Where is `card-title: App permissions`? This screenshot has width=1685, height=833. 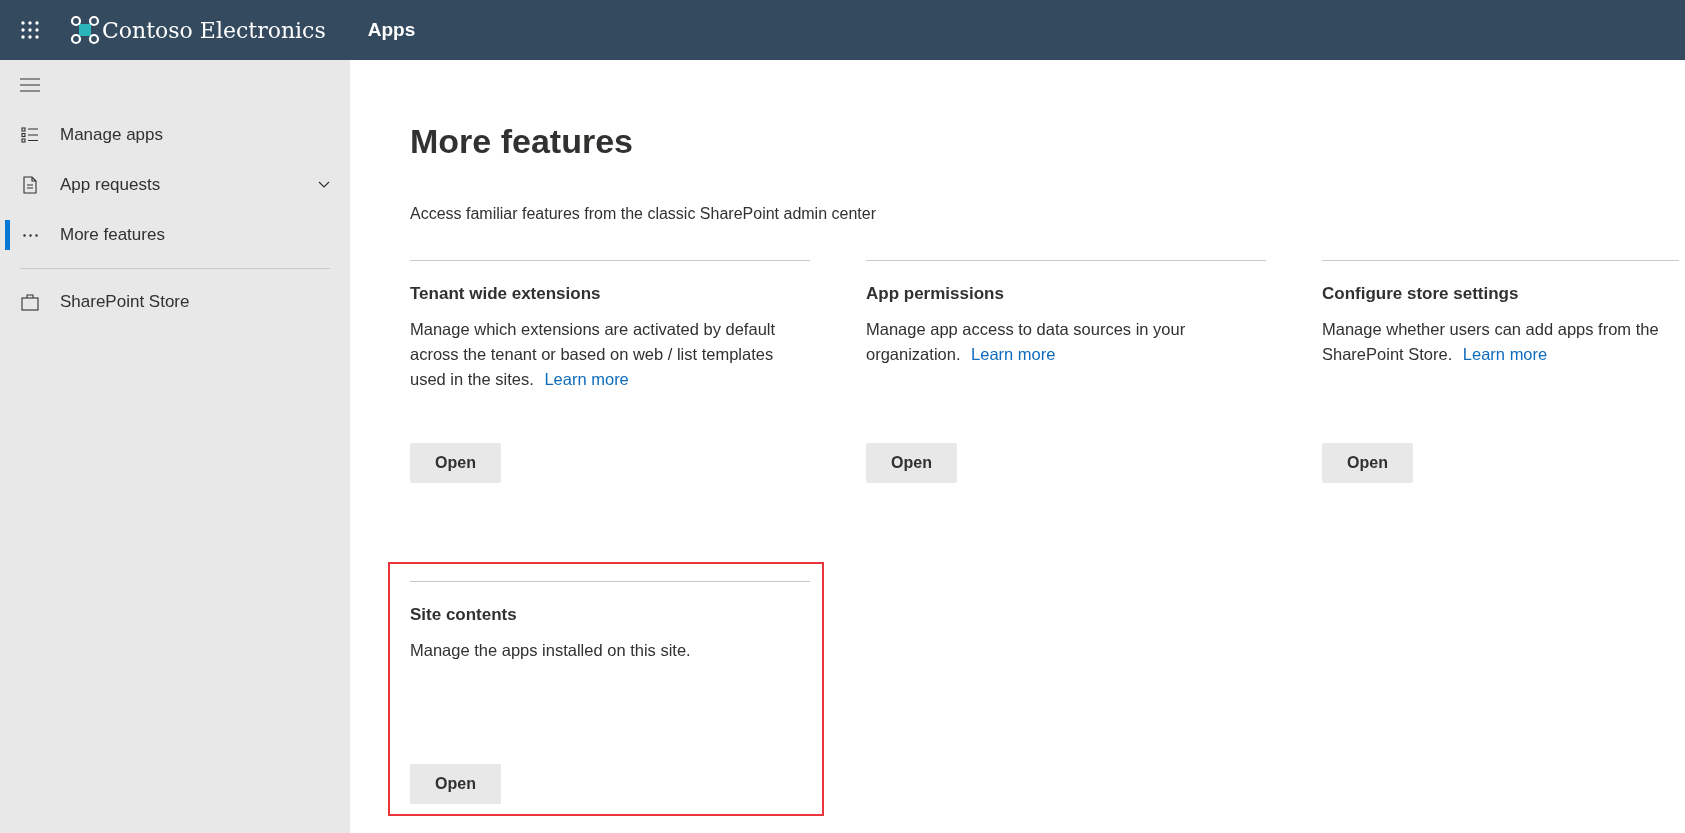 card-title: App permissions is located at coordinates (935, 294).